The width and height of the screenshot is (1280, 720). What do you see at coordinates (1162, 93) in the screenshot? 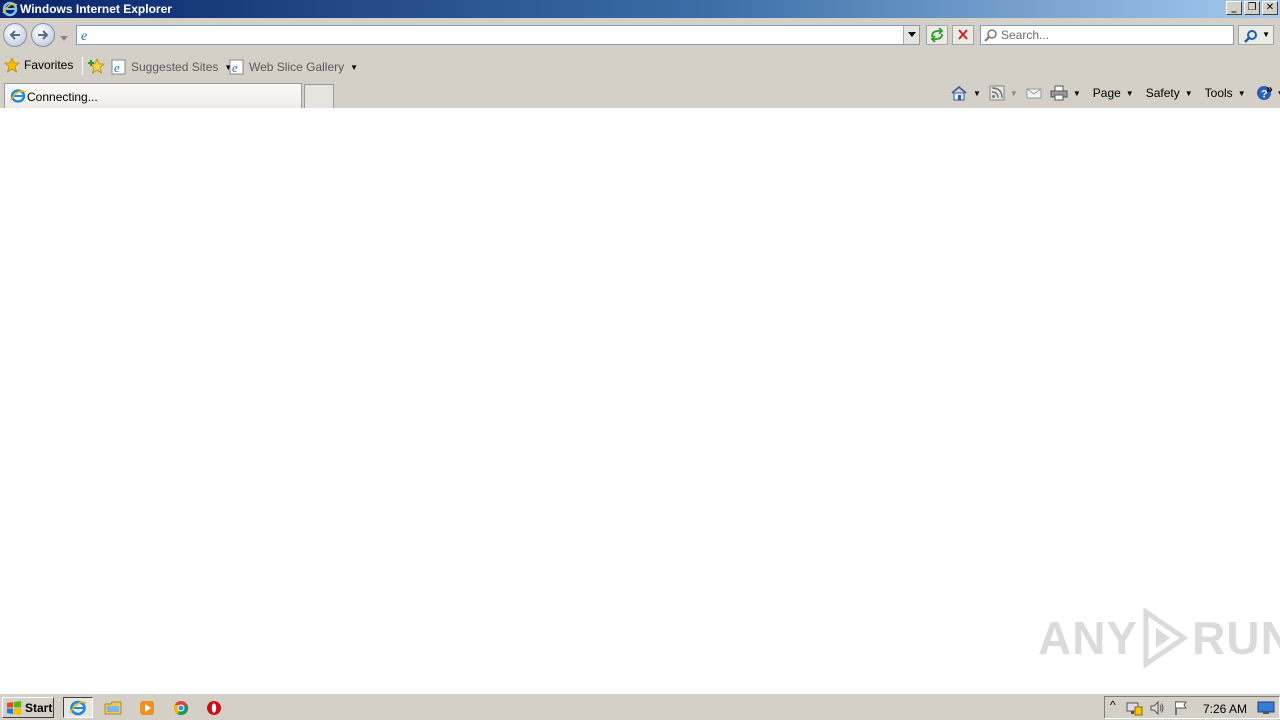
I see `safety-menu-label: Safety` at bounding box center [1162, 93].